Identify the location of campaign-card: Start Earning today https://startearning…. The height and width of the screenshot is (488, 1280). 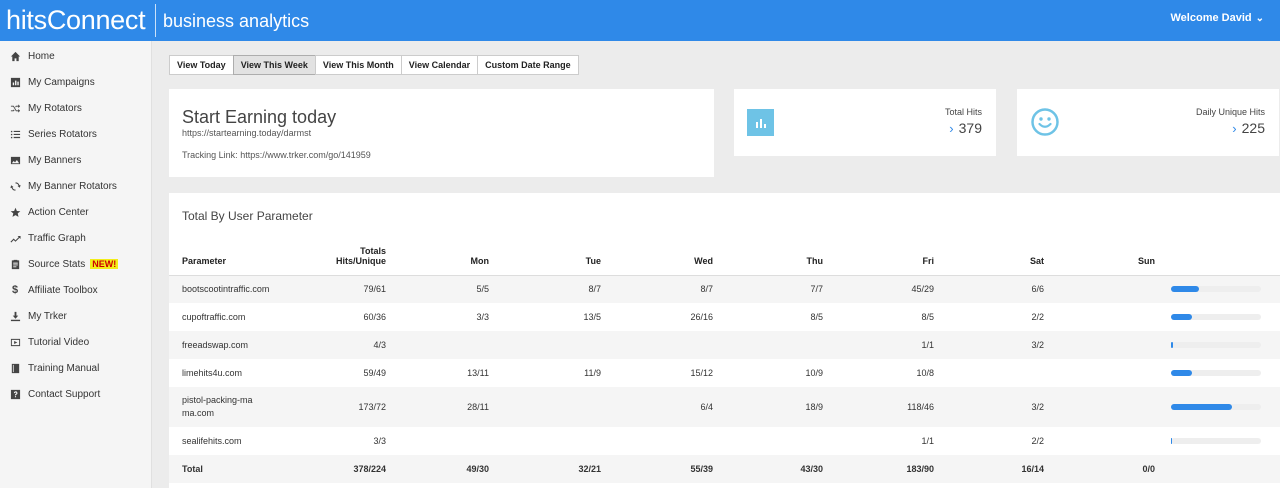
(441, 133).